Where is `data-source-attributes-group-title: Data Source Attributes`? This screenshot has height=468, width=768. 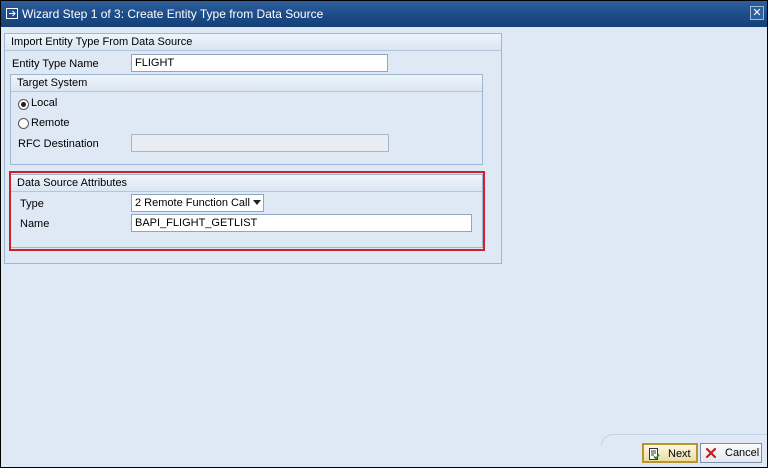 data-source-attributes-group-title: Data Source Attributes is located at coordinates (246, 183).